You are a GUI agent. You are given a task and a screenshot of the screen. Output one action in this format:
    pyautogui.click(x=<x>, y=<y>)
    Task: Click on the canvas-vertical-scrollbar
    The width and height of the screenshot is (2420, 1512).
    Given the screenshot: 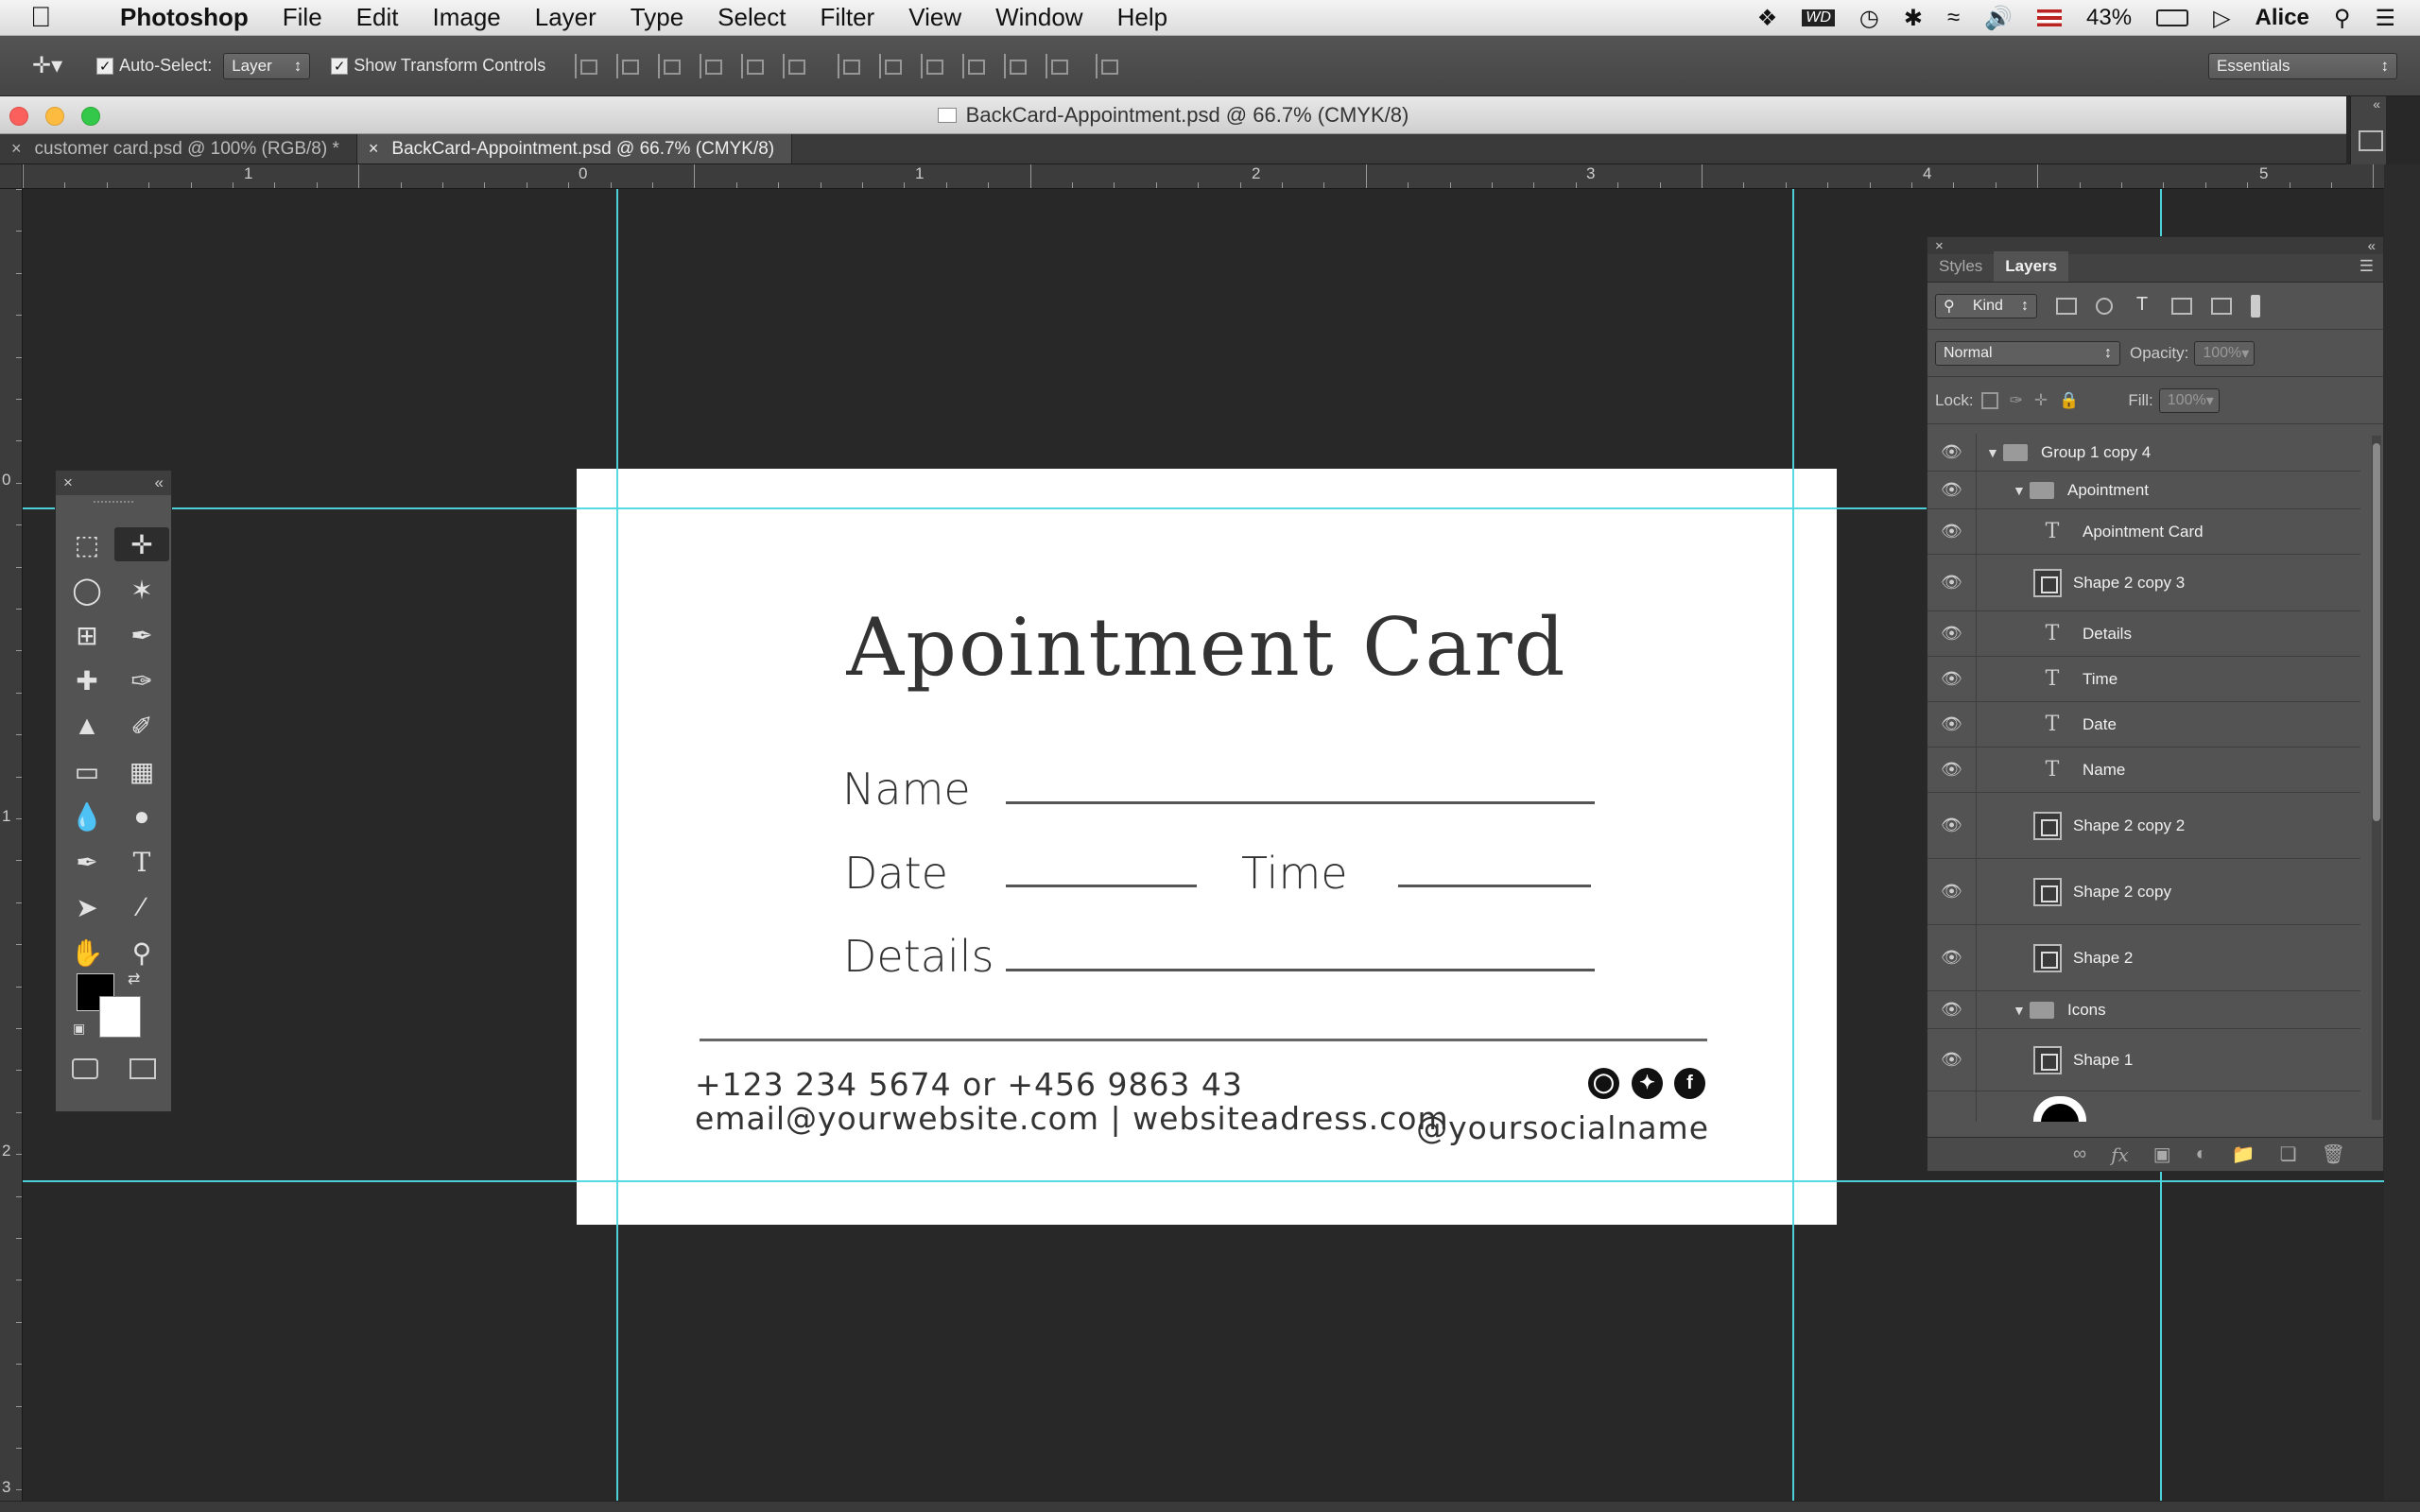 What is the action you would take?
    pyautogui.click(x=2402, y=838)
    